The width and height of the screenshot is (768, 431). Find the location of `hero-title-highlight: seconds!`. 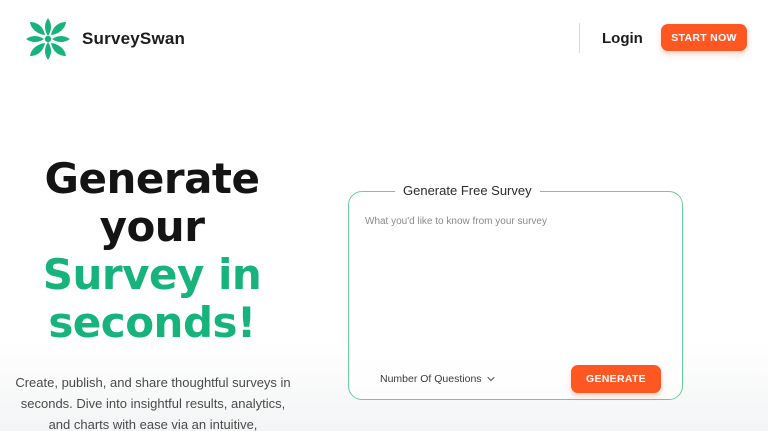

hero-title-highlight: seconds! is located at coordinates (152, 322).